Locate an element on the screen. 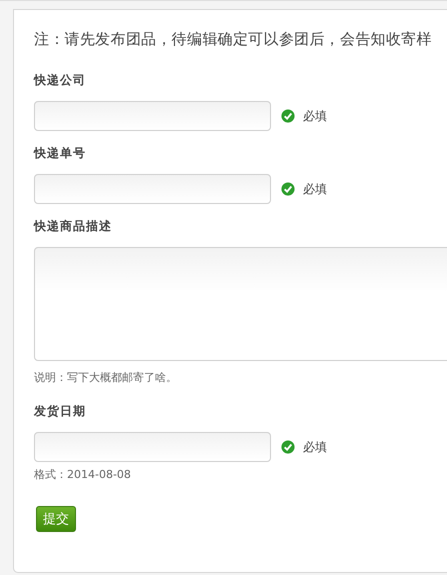 The image size is (447, 575). note-text: 注：请先发布团品，待编辑确定可以参团后，会告知收寄样 is located at coordinates (233, 39).